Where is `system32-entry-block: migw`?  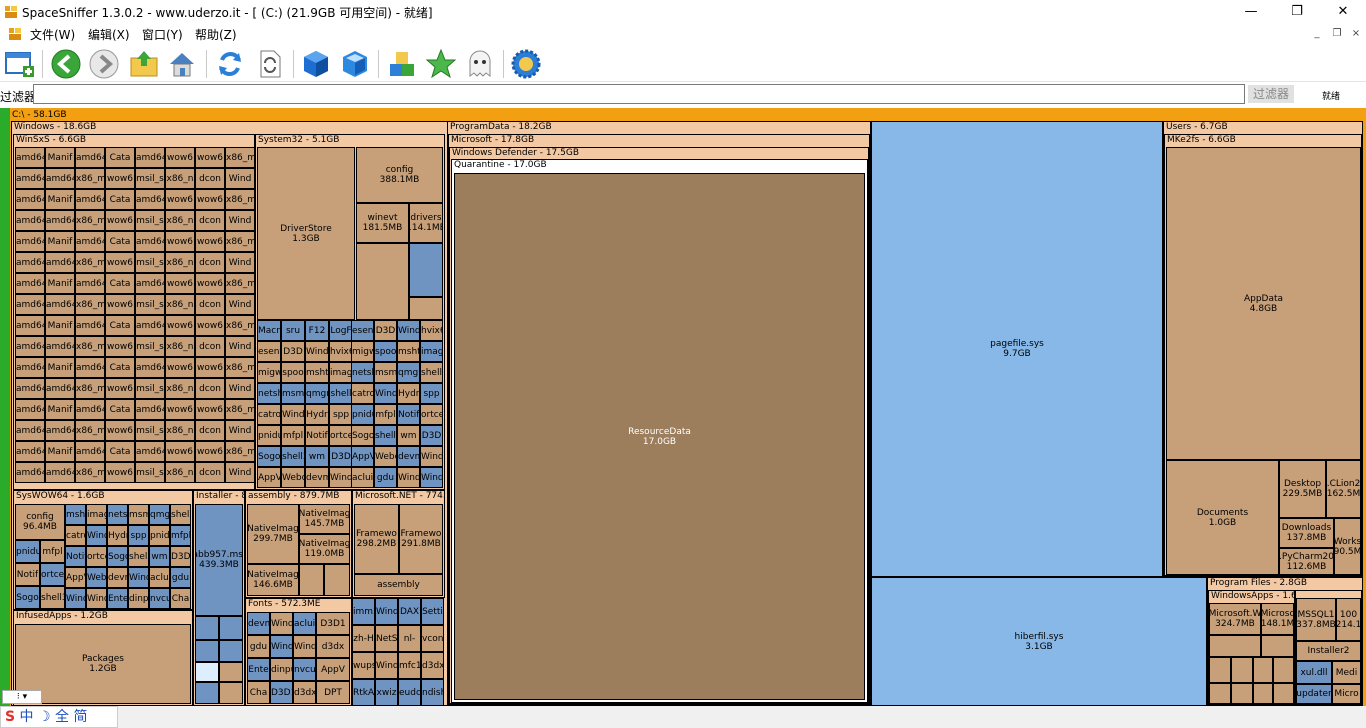
system32-entry-block: migw is located at coordinates (362, 351).